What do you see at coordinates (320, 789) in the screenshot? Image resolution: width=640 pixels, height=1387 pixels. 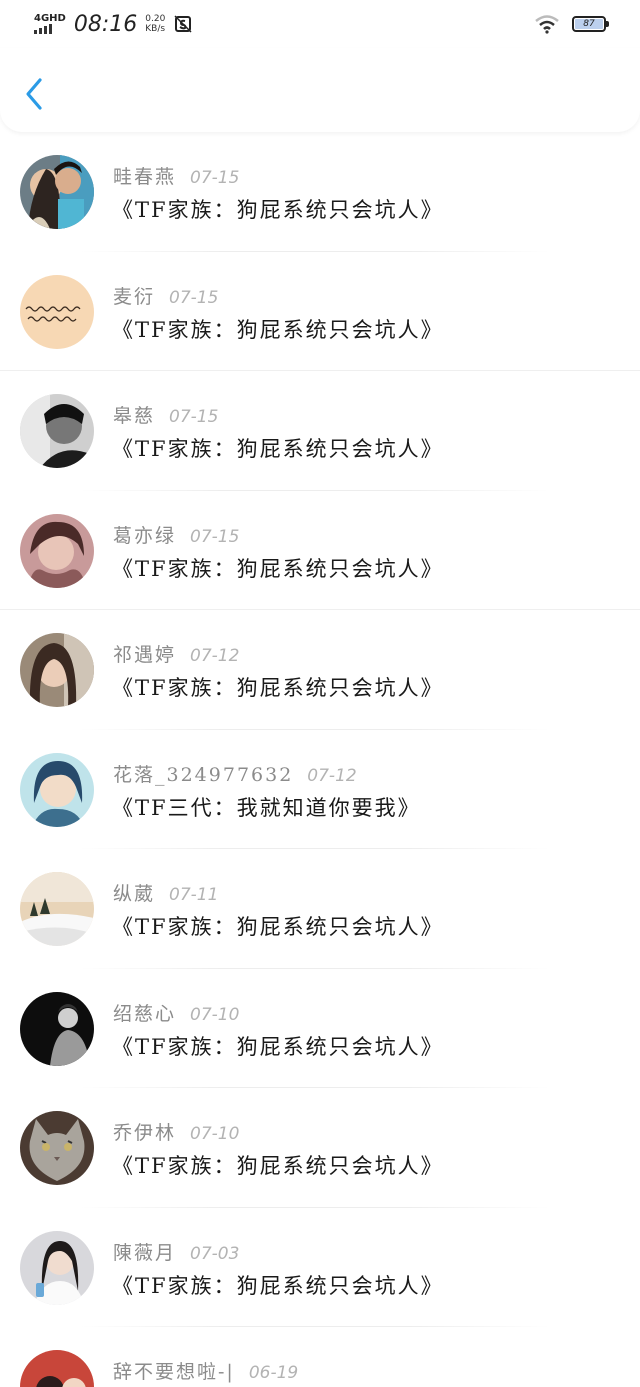 I see `list-item: 花落_324977632 07-12 《TF三代：我就知道你要我》` at bounding box center [320, 789].